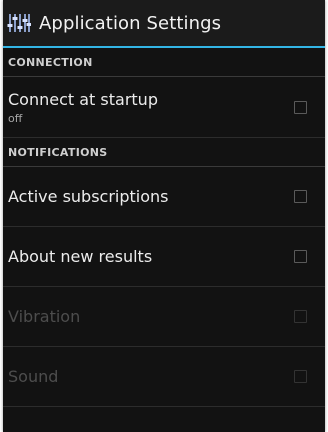  Describe the element at coordinates (80, 256) in the screenshot. I see `pref-title: About new results` at that location.